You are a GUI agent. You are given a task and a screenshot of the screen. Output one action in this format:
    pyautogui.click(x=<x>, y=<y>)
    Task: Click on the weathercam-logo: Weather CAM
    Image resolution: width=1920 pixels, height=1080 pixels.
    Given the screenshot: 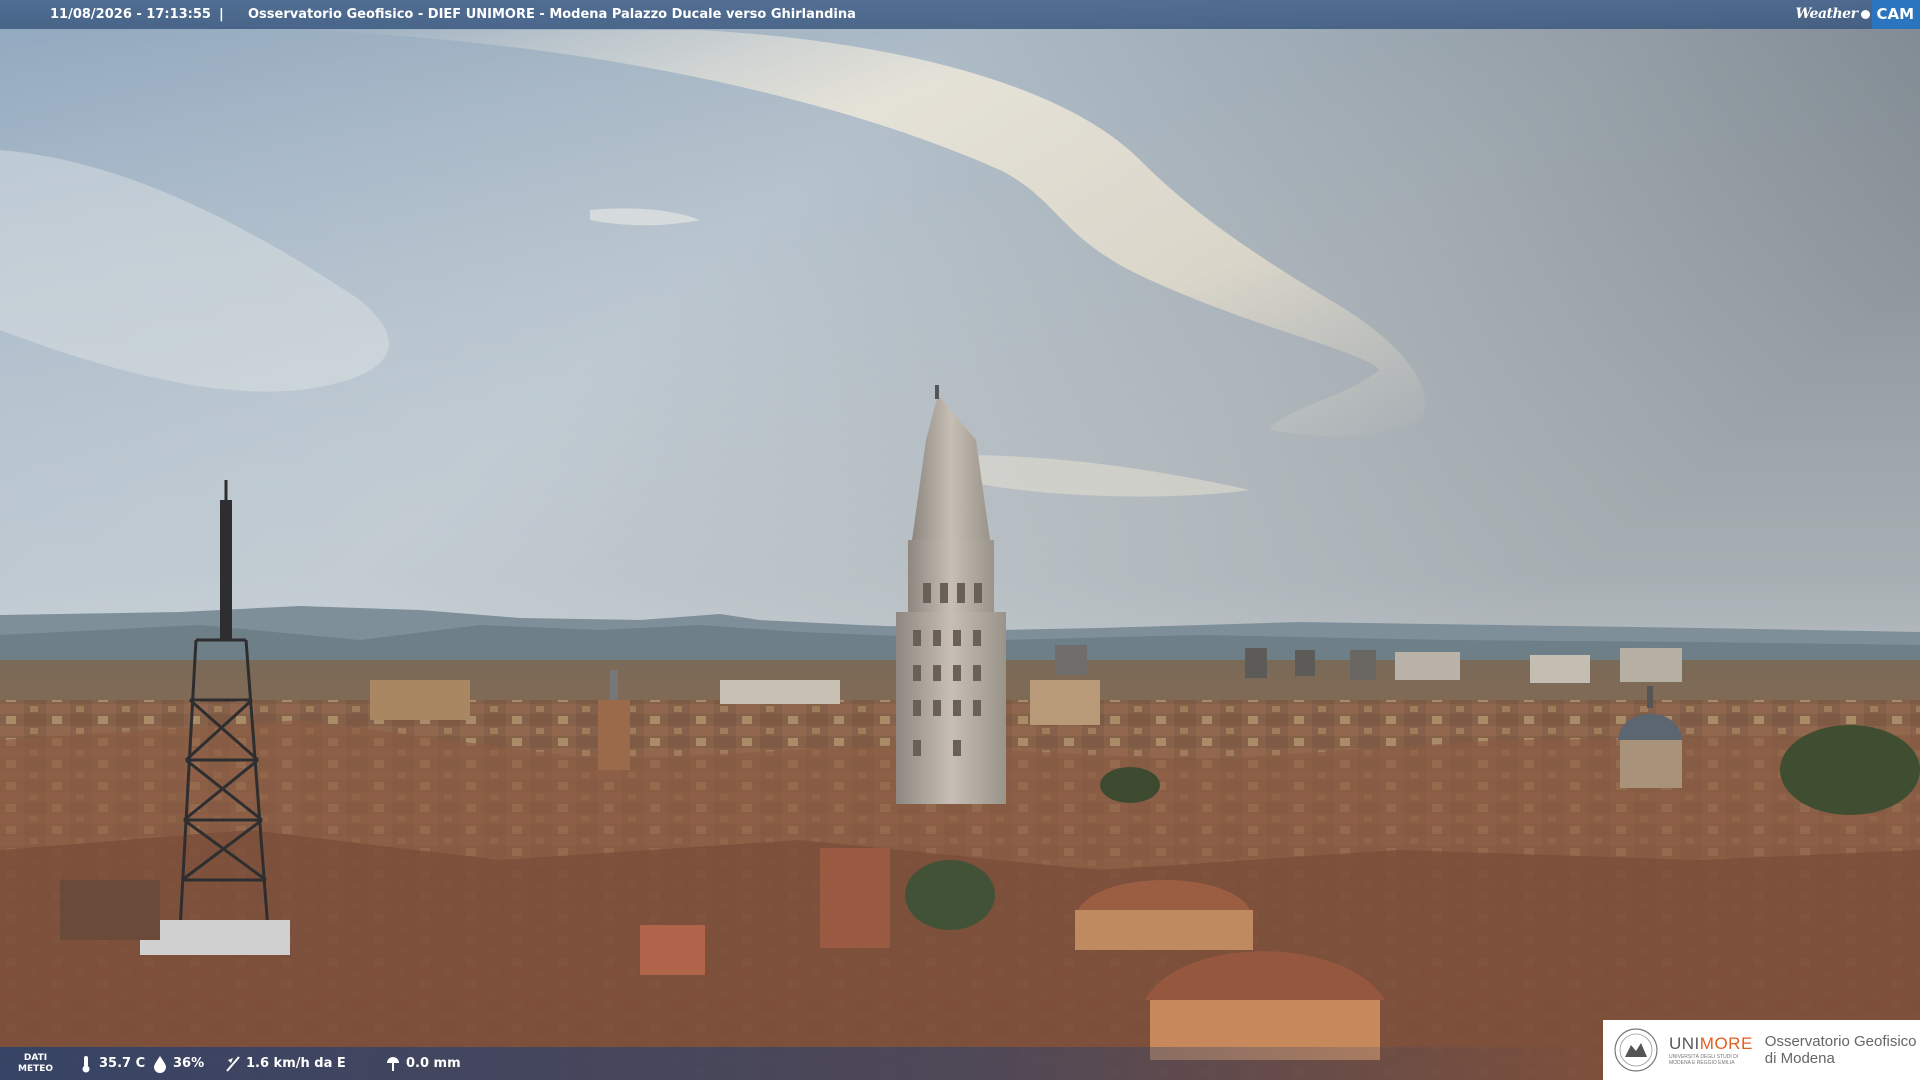 What is the action you would take?
    pyautogui.click(x=1857, y=14)
    